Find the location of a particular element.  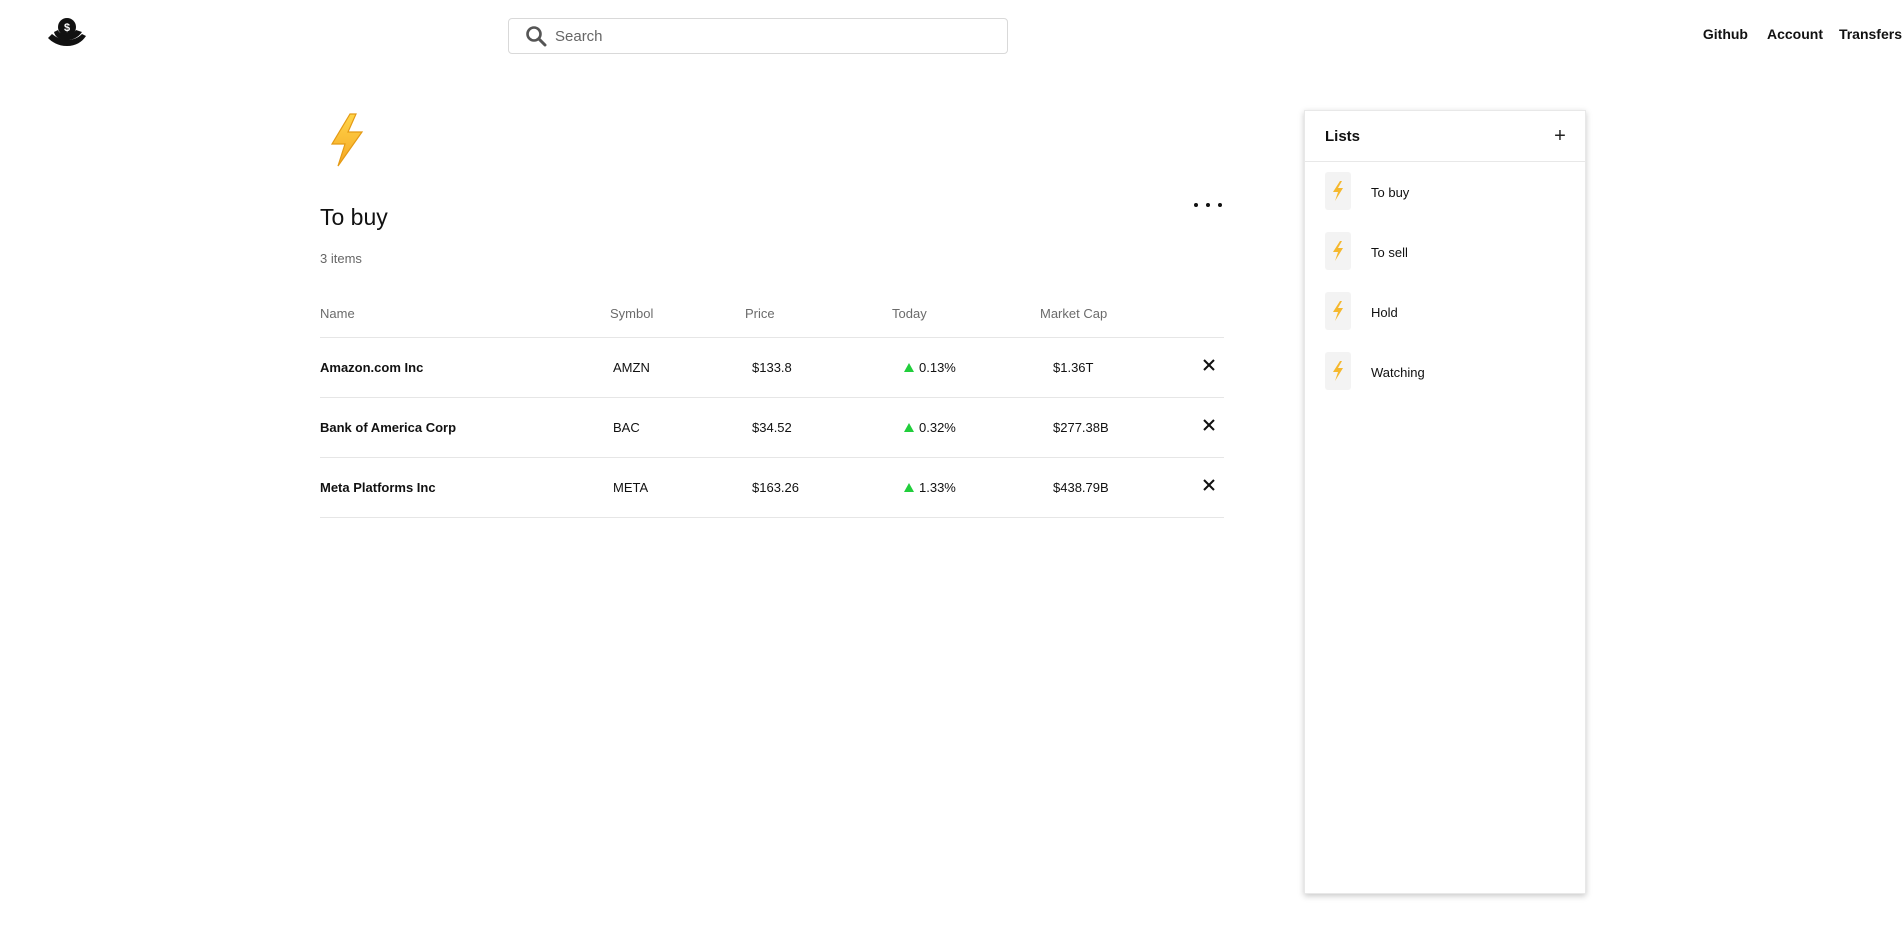

money-hand-logo: $ is located at coordinates (67, 34).